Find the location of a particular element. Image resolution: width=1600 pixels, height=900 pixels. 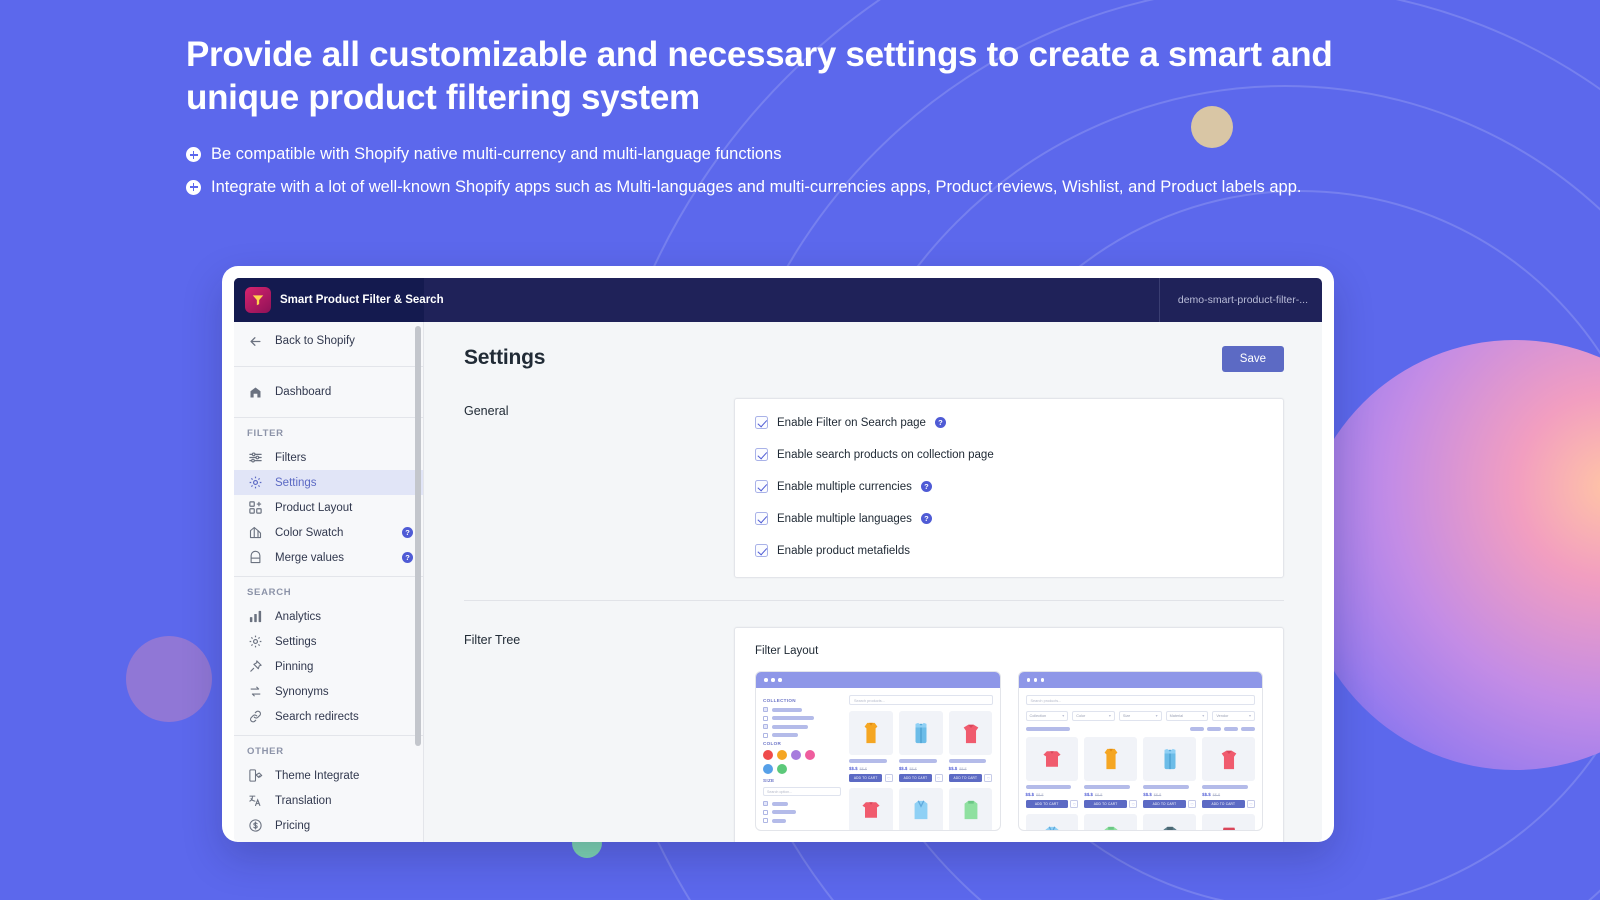

sidebar-item-search-settings: Settings is located at coordinates (328, 641).